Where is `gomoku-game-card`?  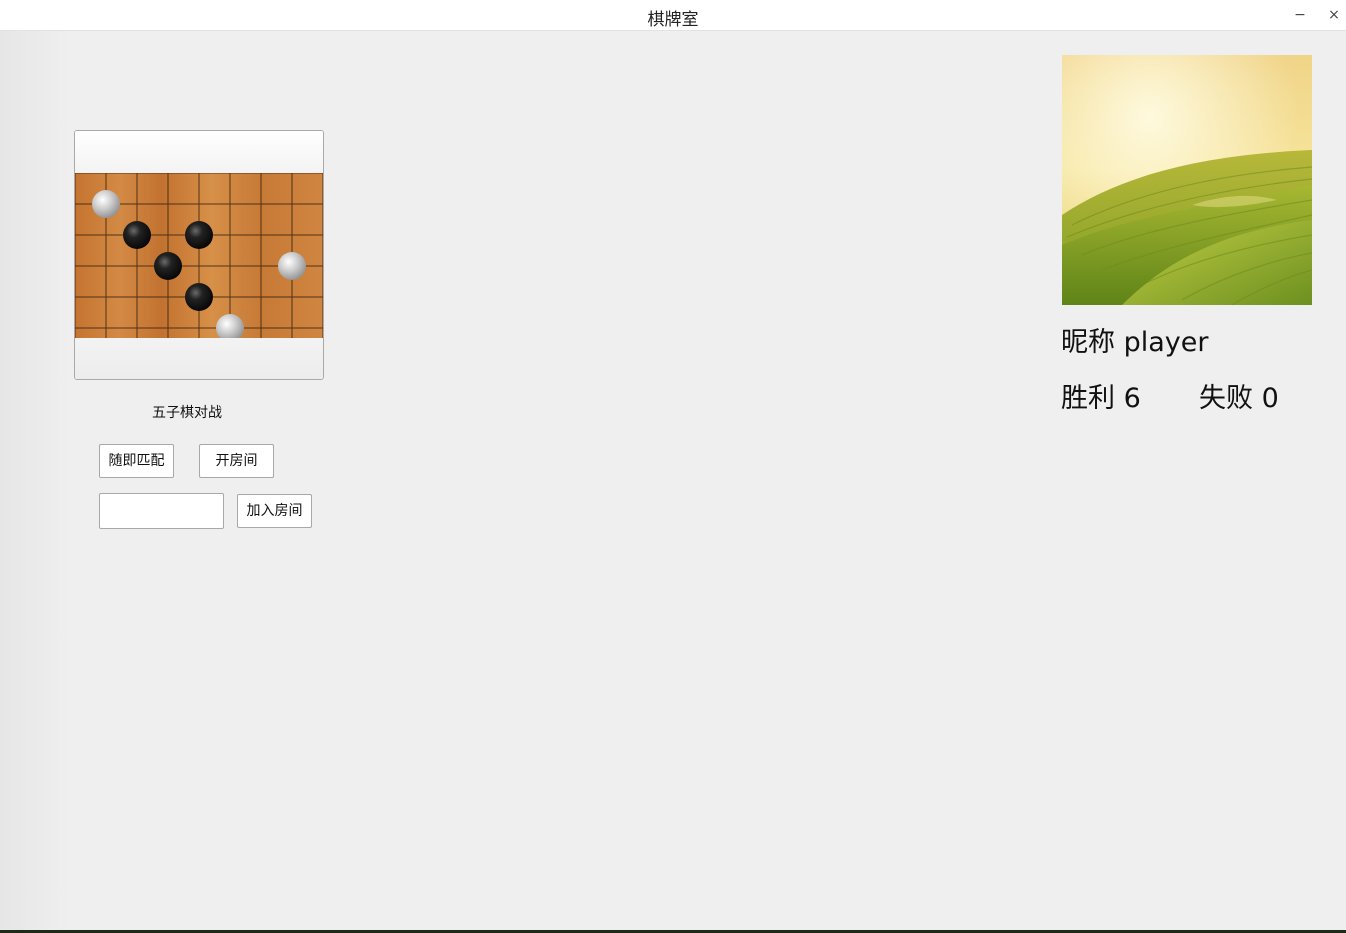 gomoku-game-card is located at coordinates (199, 255).